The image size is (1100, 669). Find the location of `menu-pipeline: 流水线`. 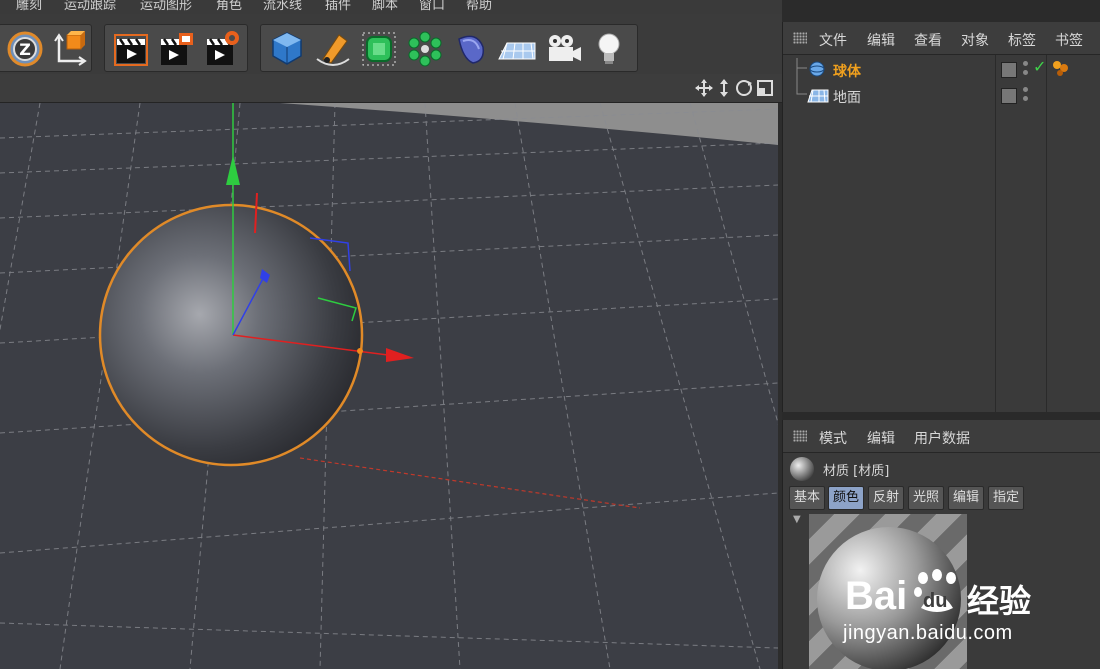

menu-pipeline: 流水线 is located at coordinates (282, 6).